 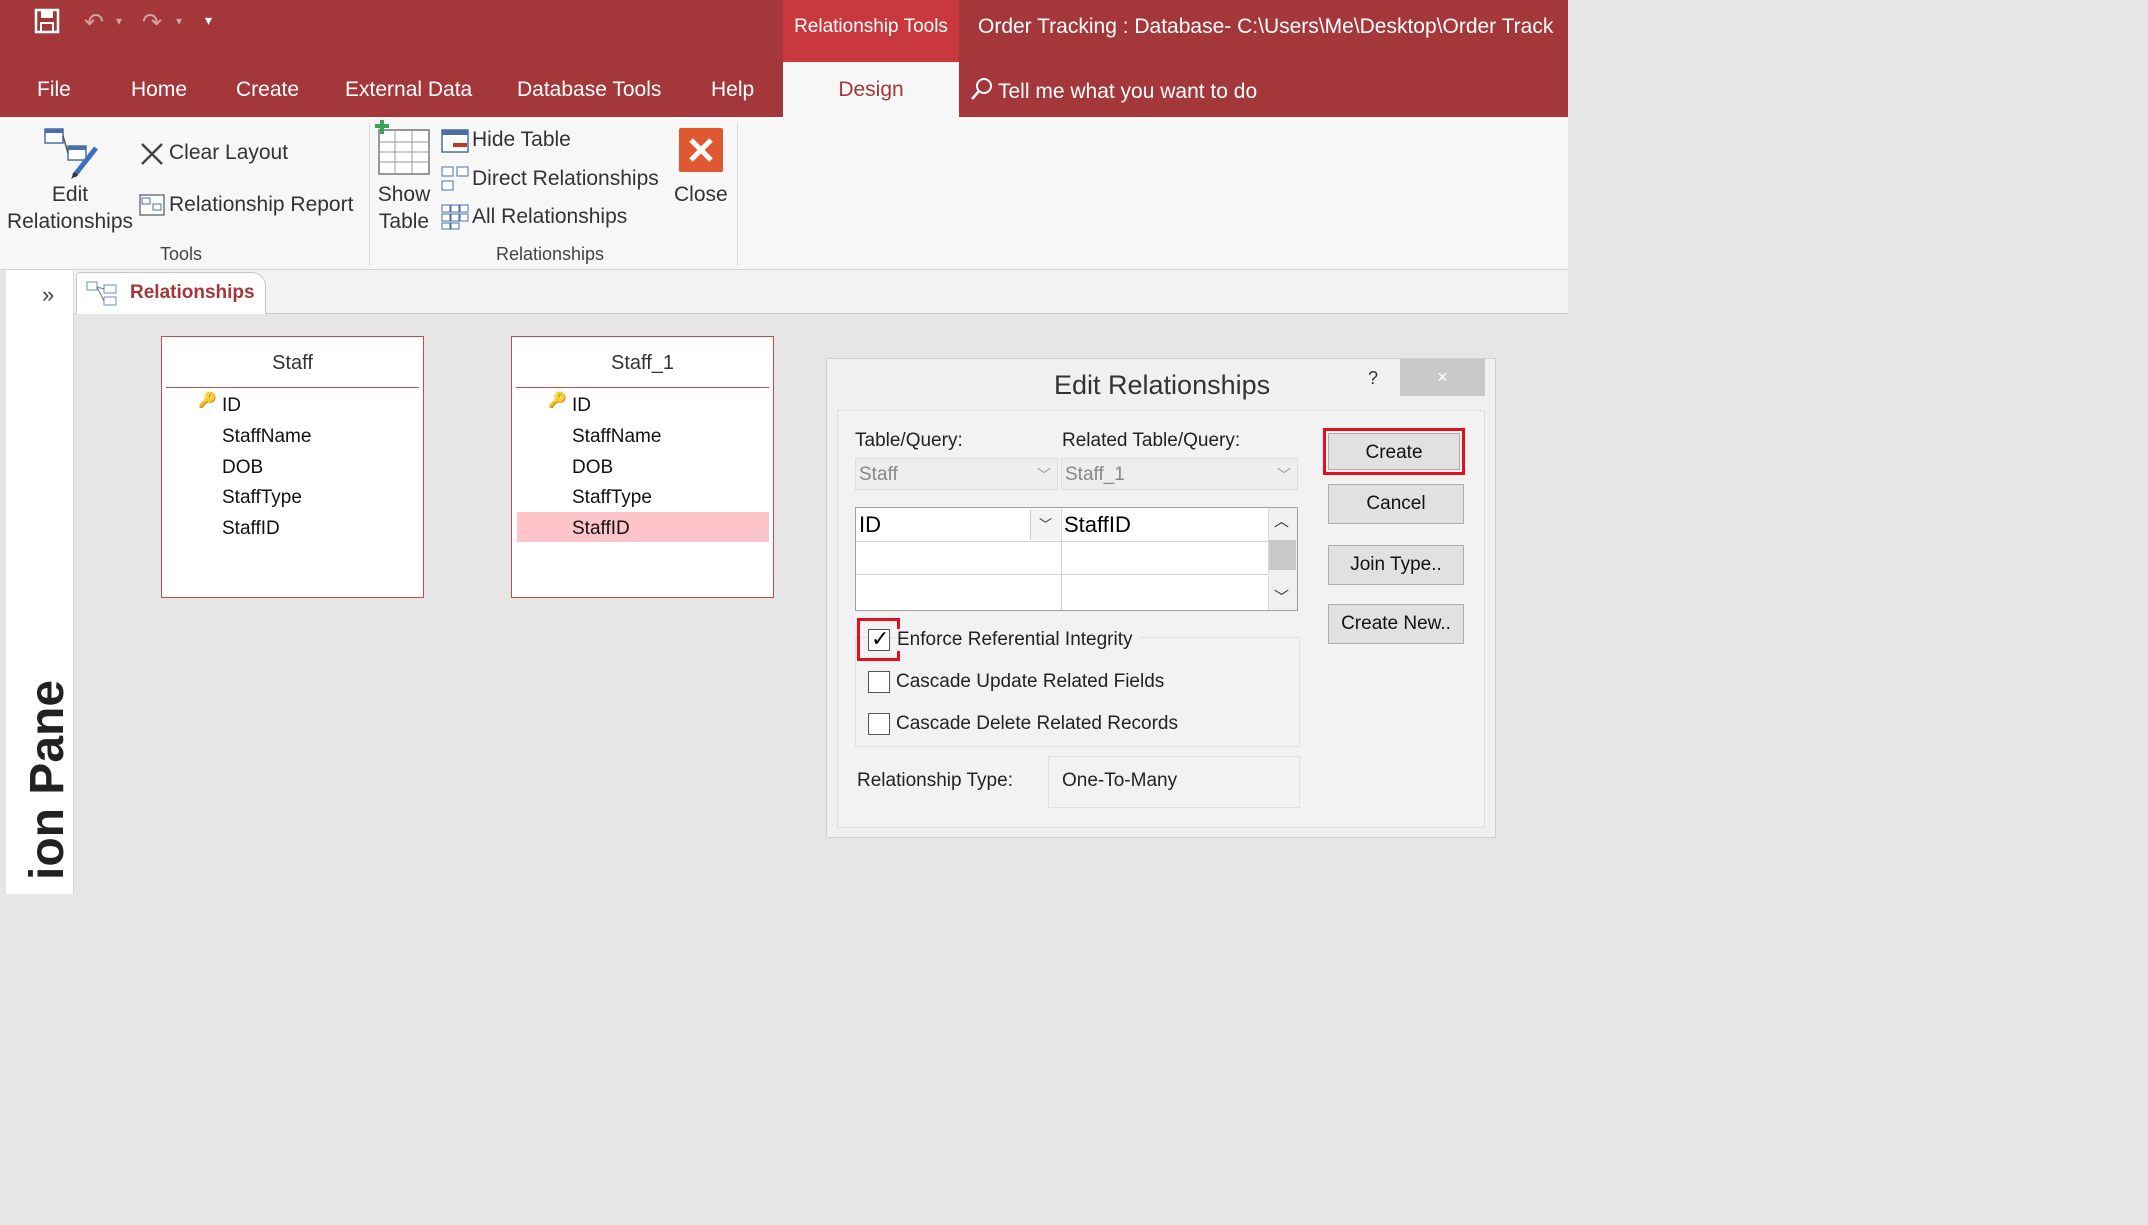 I want to click on relationships-tab-label: Relationships, so click(x=192, y=292).